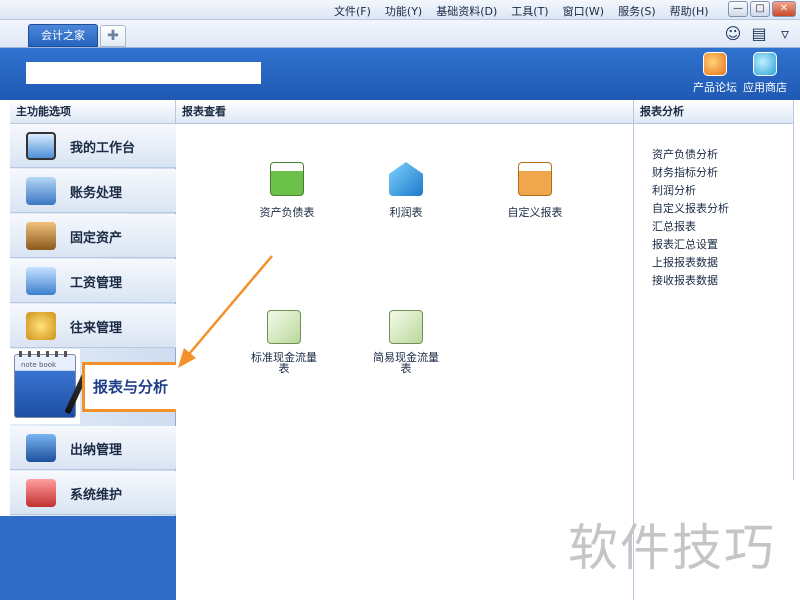 The height and width of the screenshot is (600, 800). I want to click on nav-label: 固定资产, so click(96, 238).